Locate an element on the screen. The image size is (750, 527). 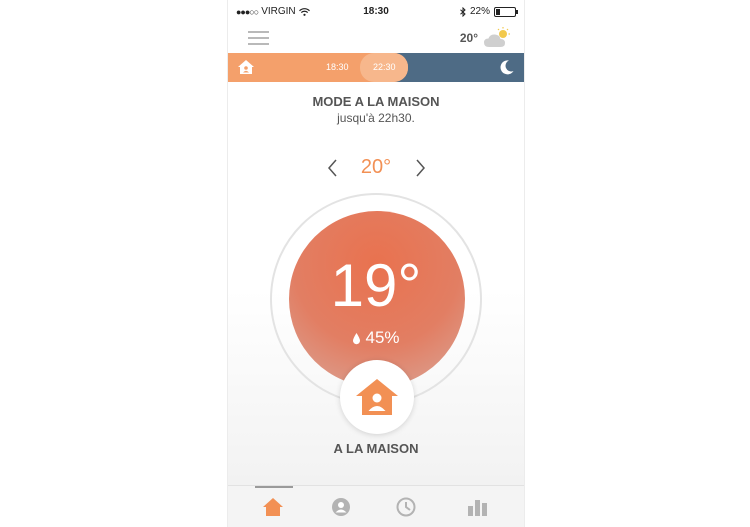
tab-schedule is located at coordinates (406, 506).